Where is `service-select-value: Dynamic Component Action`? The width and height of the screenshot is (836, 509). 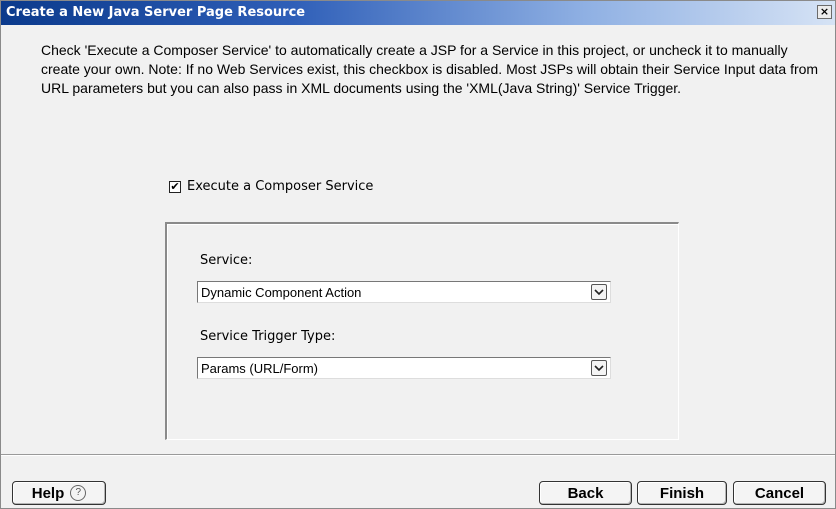
service-select-value: Dynamic Component Action is located at coordinates (281, 292).